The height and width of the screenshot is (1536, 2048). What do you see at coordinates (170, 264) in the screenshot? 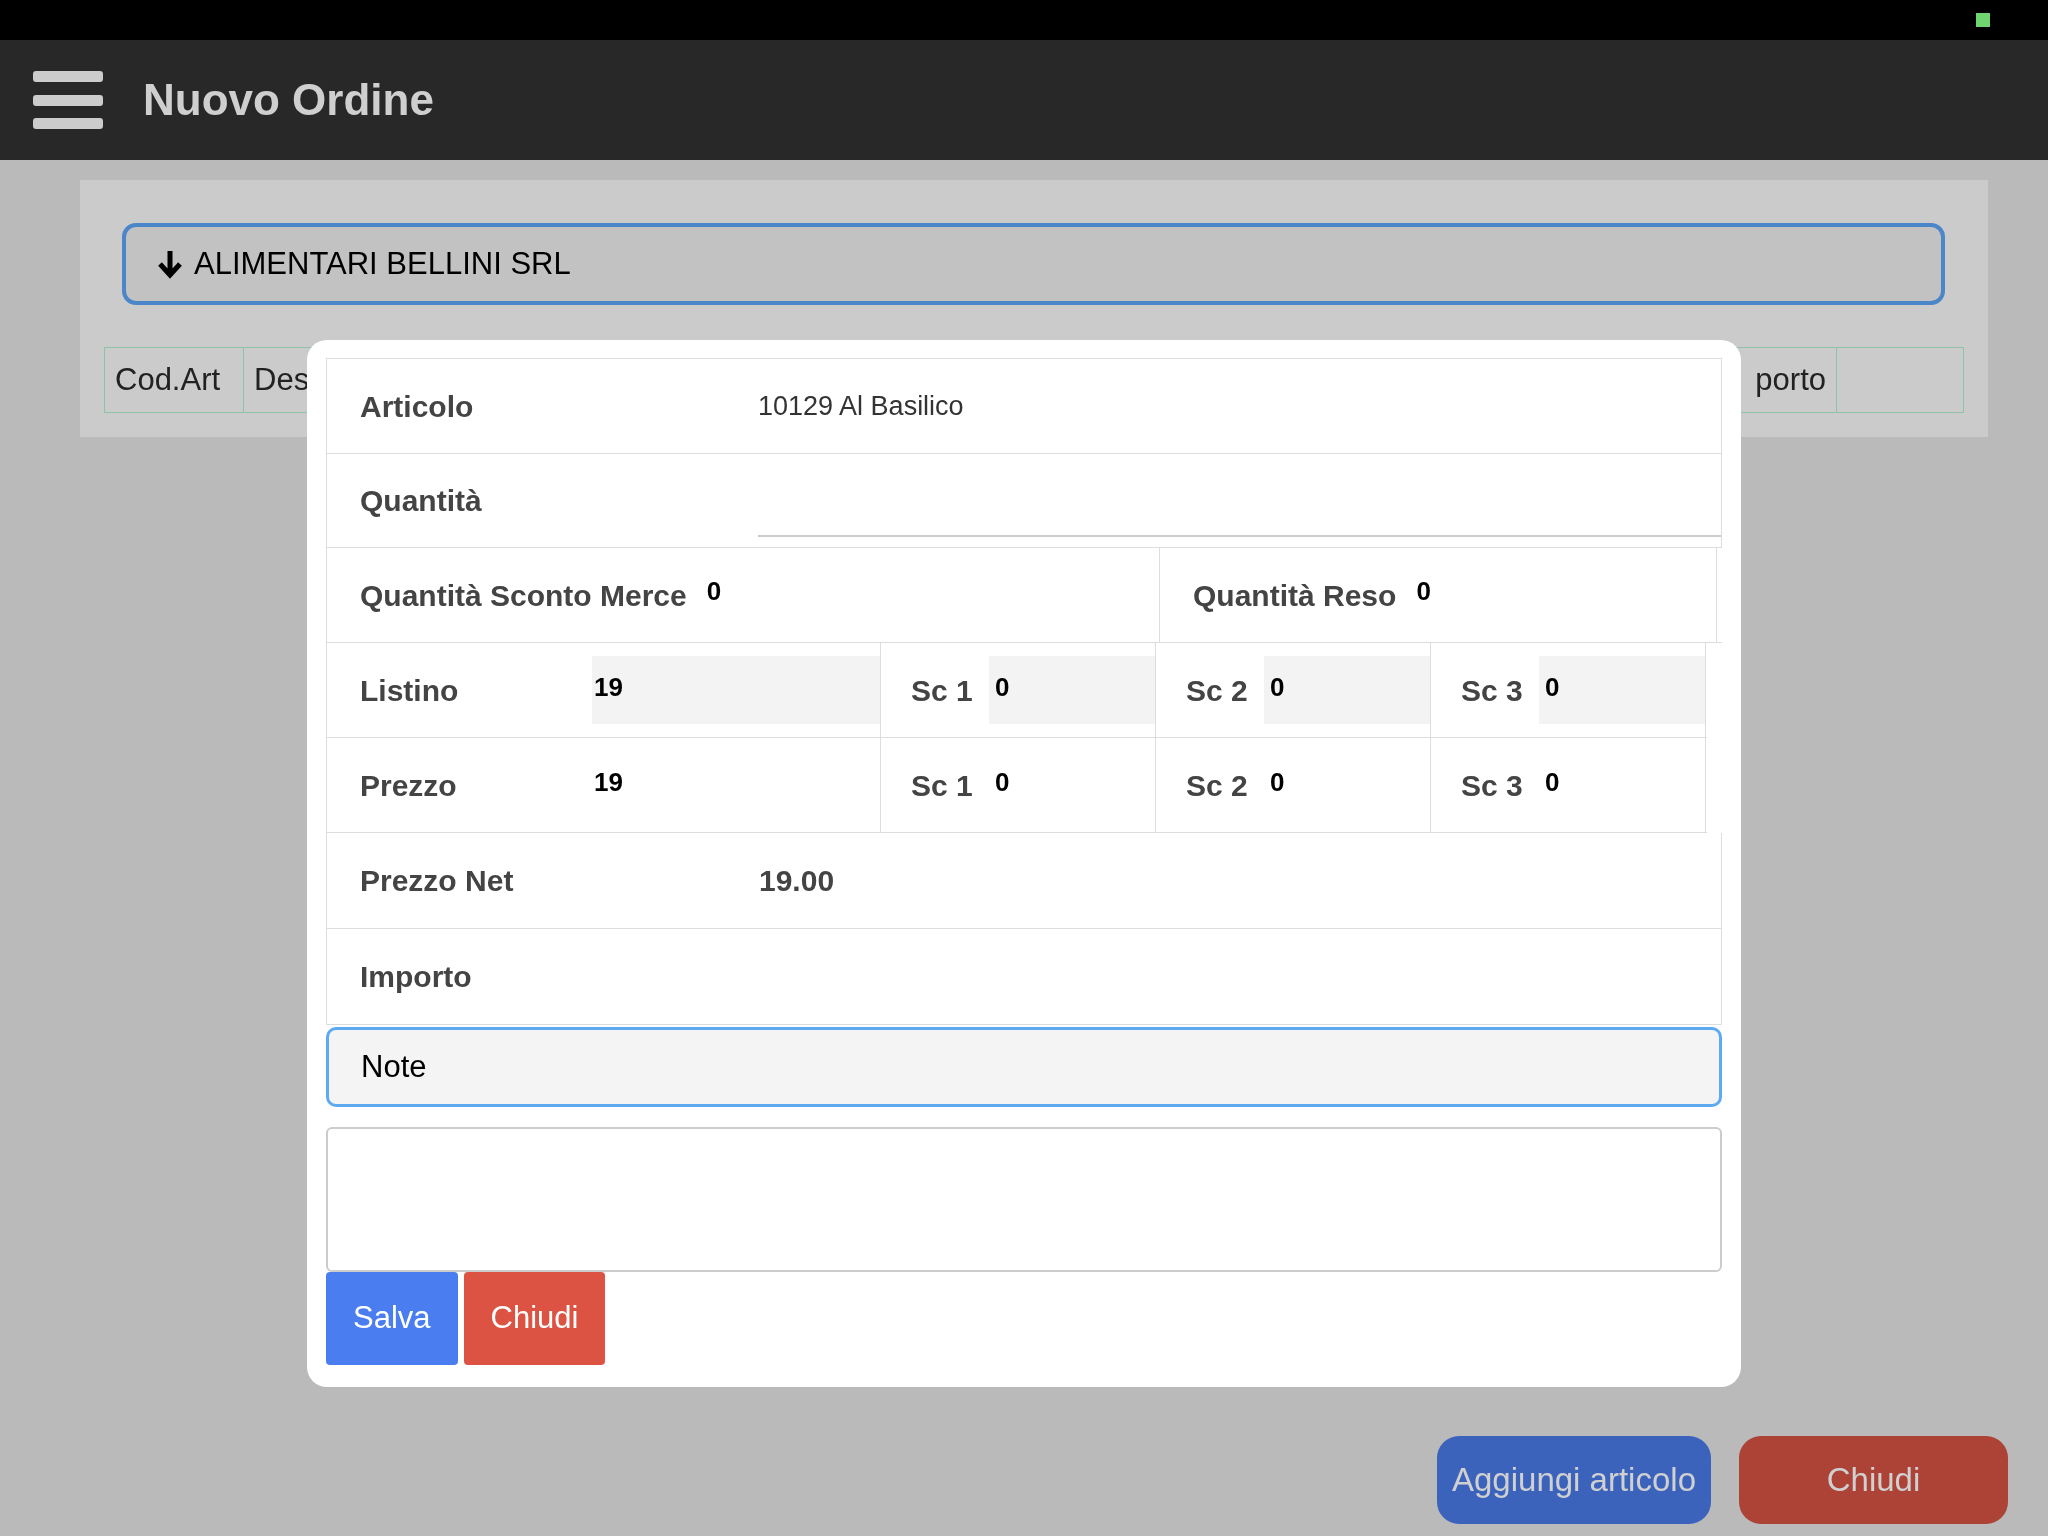
I see `down-arrow-icon` at bounding box center [170, 264].